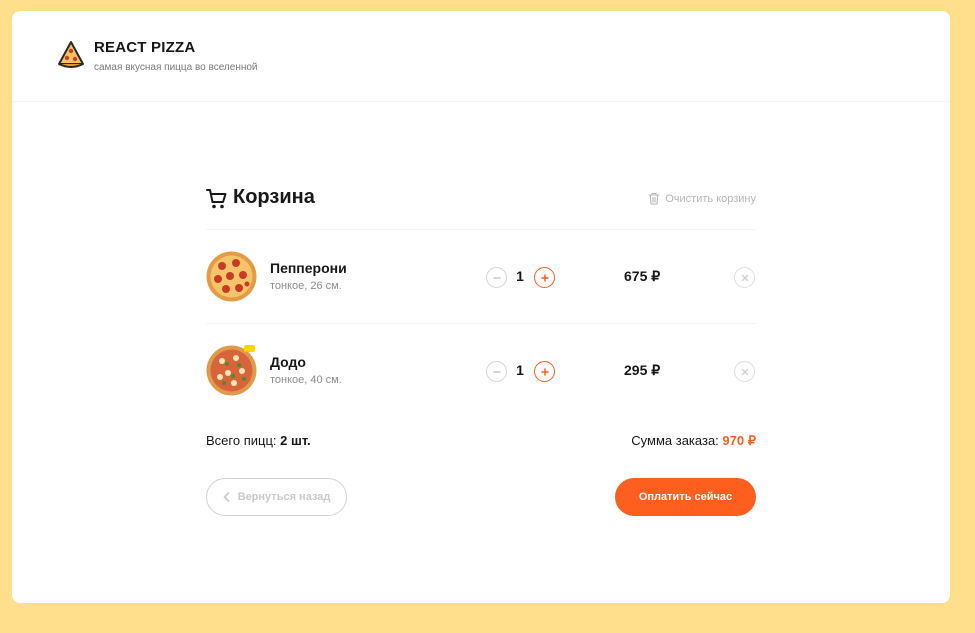 This screenshot has height=633, width=975. What do you see at coordinates (642, 276) in the screenshot?
I see `item-price: 675 ₽` at bounding box center [642, 276].